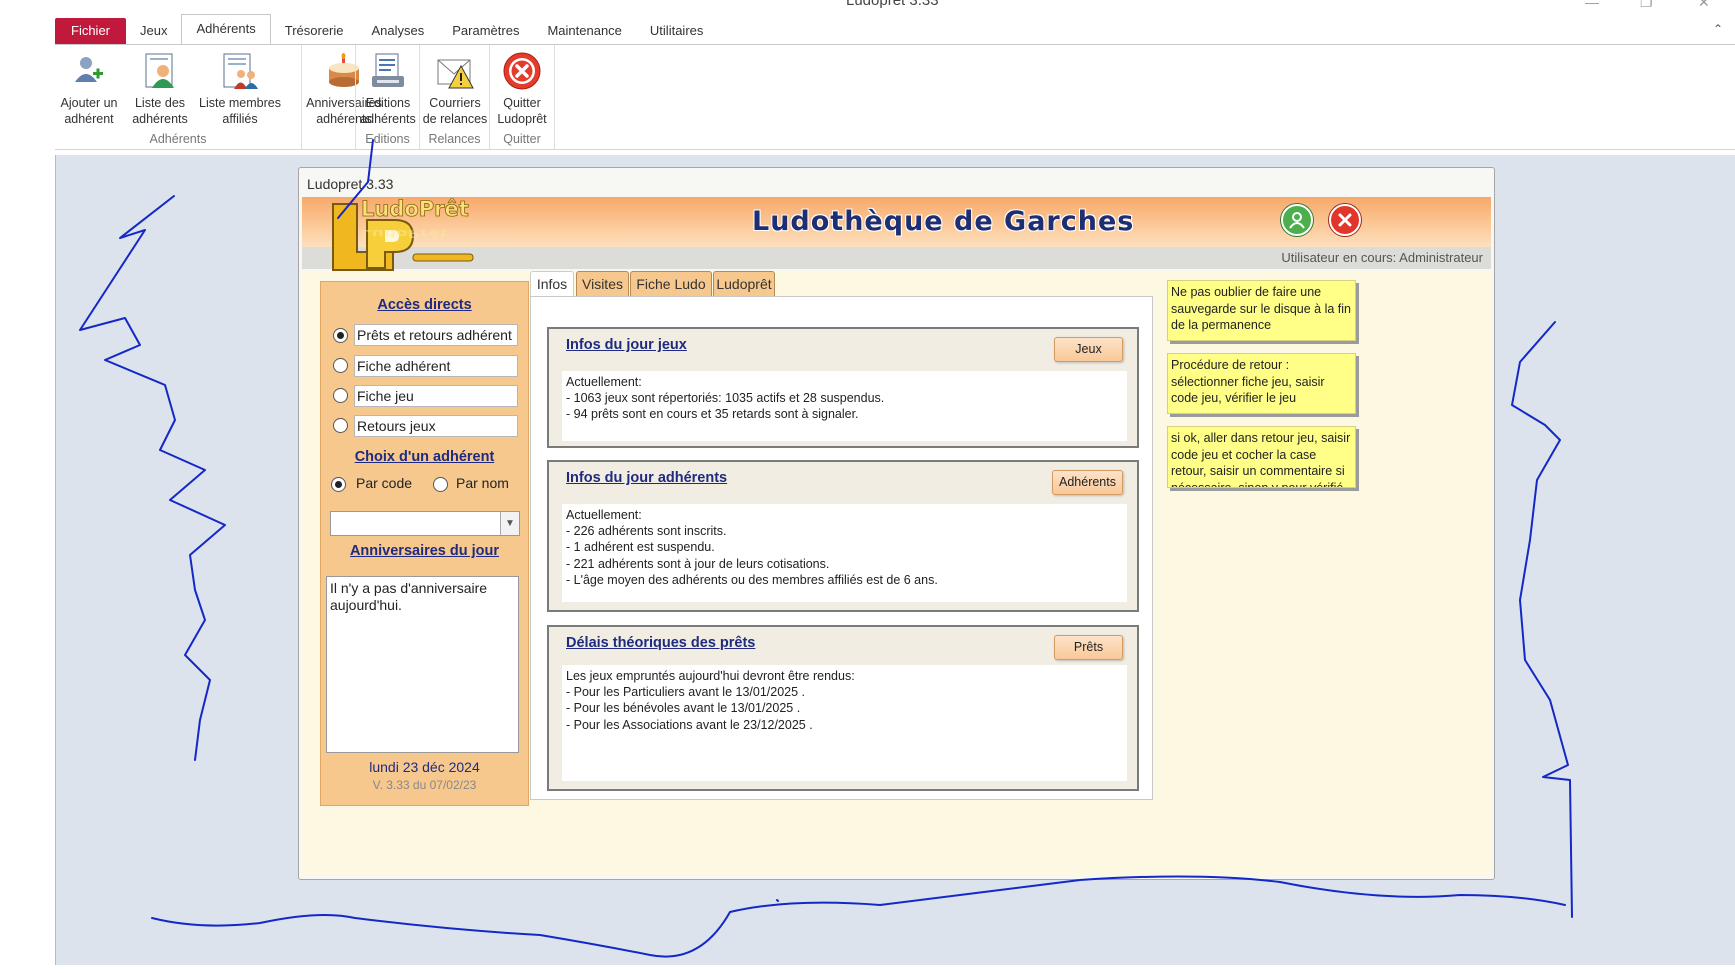 The image size is (1735, 973). What do you see at coordinates (424, 305) in the screenshot?
I see `direct-access-heading: Accès directs` at bounding box center [424, 305].